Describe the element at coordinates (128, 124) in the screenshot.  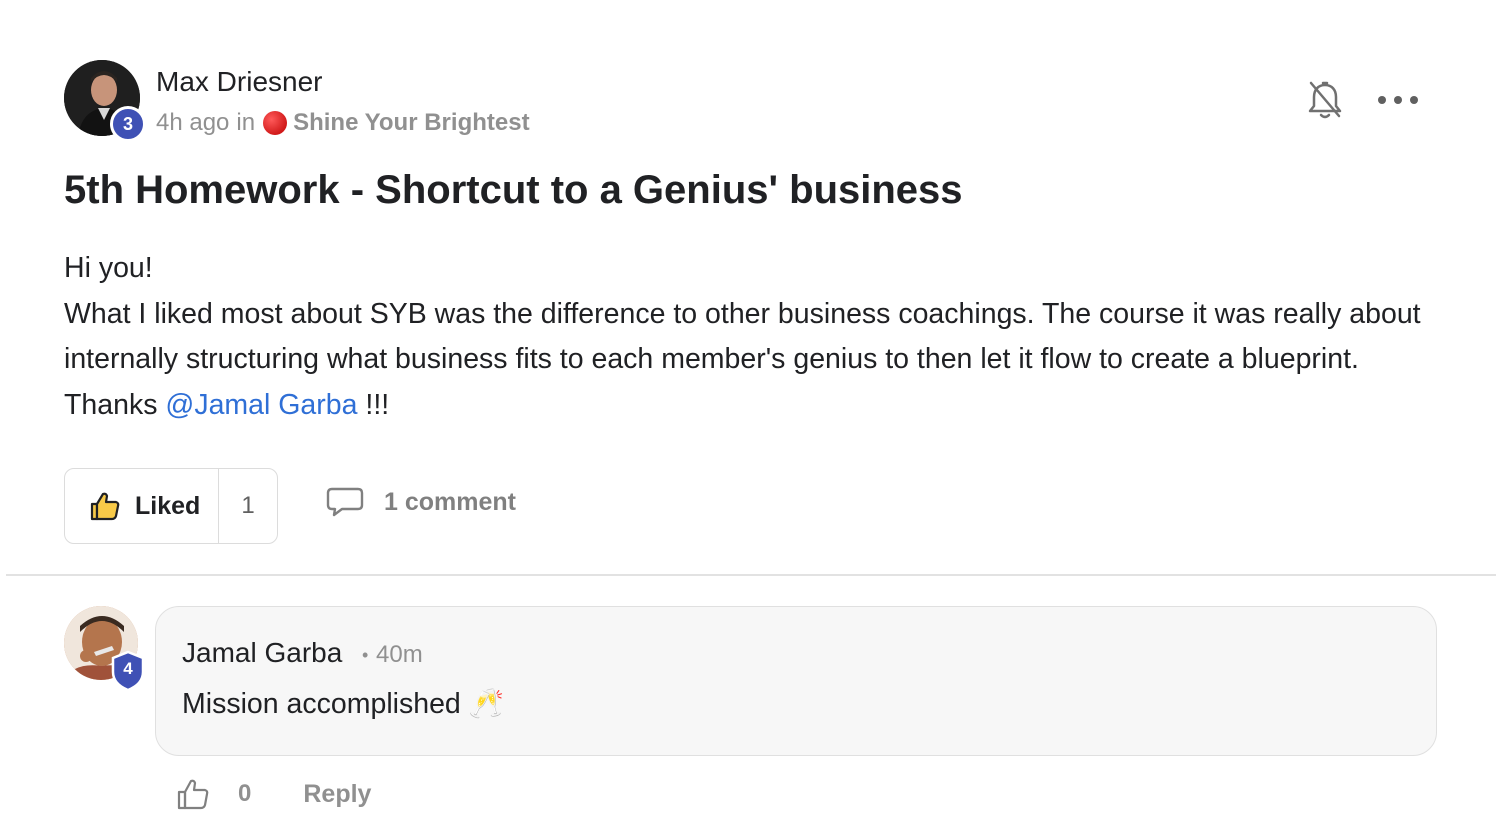
I see `author-level-badge: 3` at that location.